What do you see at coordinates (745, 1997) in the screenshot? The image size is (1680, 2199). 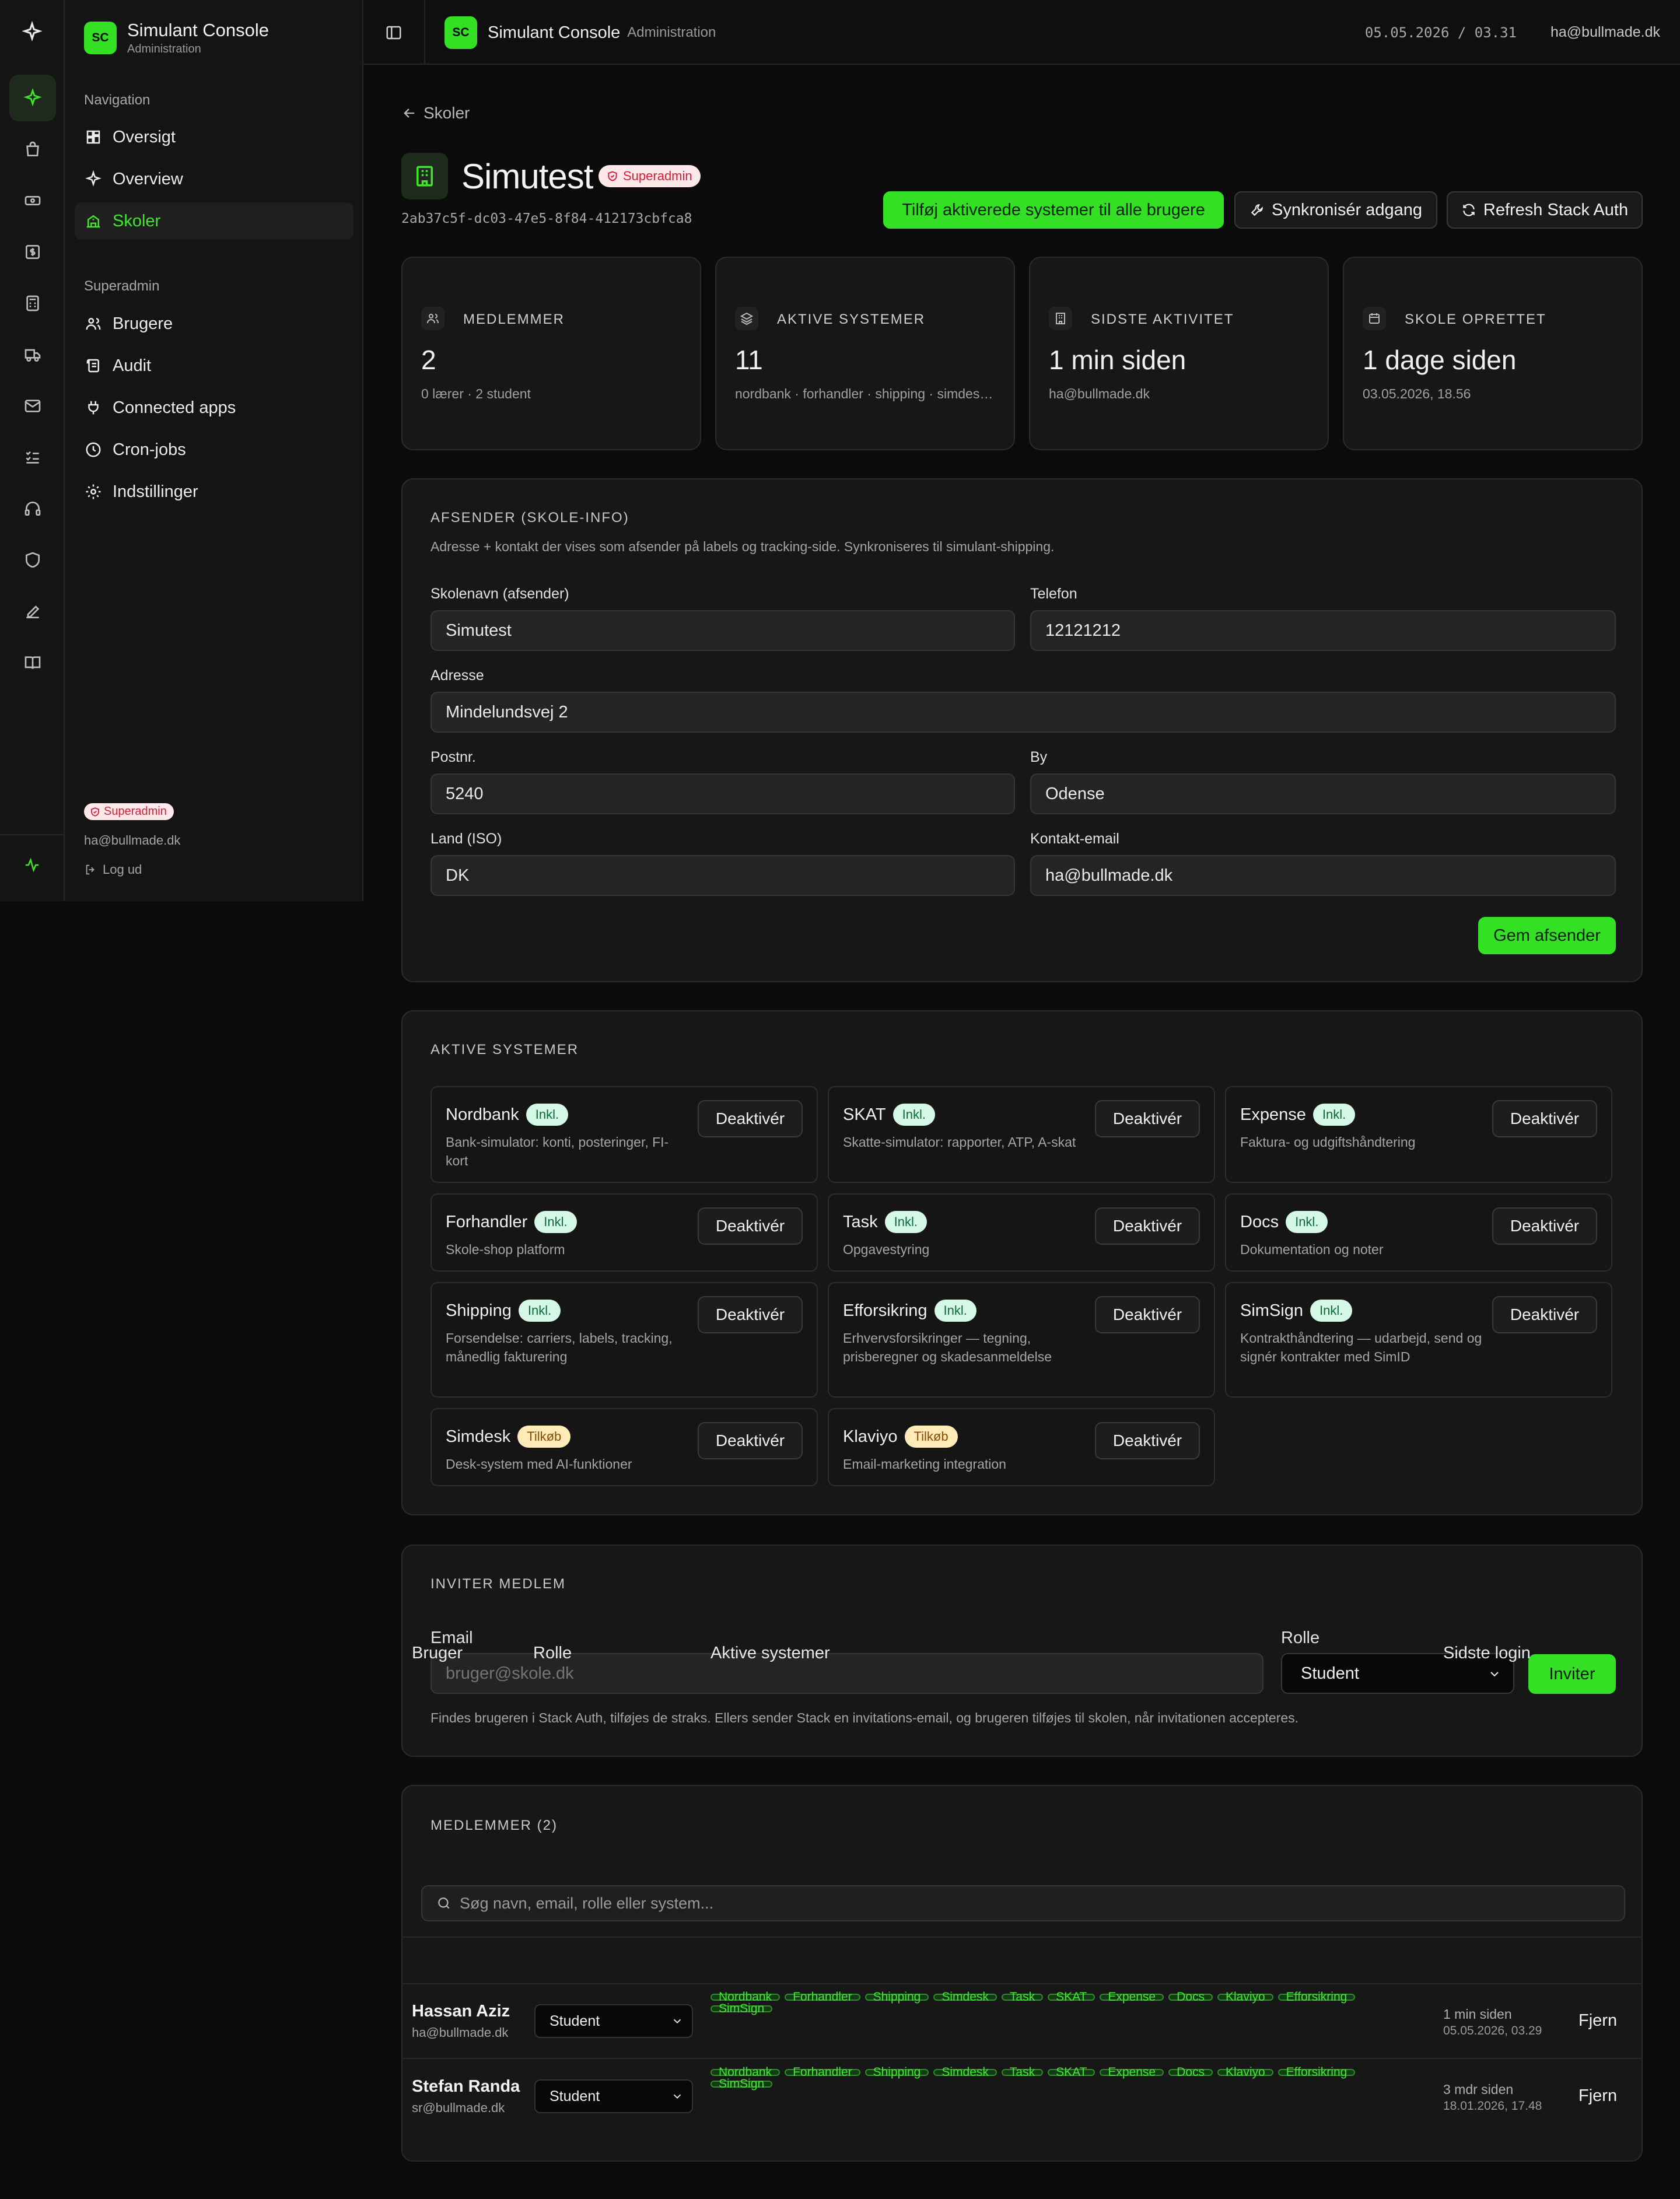 I see `system-tag: Nordbank` at bounding box center [745, 1997].